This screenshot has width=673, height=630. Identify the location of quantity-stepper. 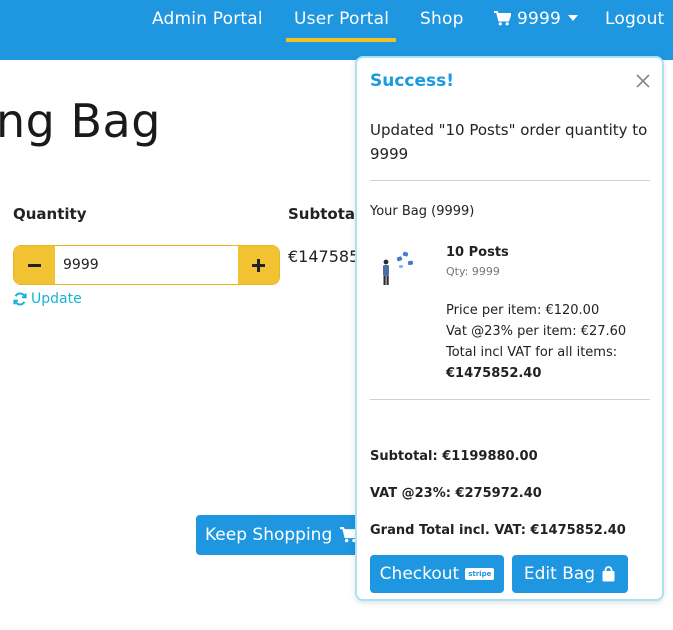
(146, 265).